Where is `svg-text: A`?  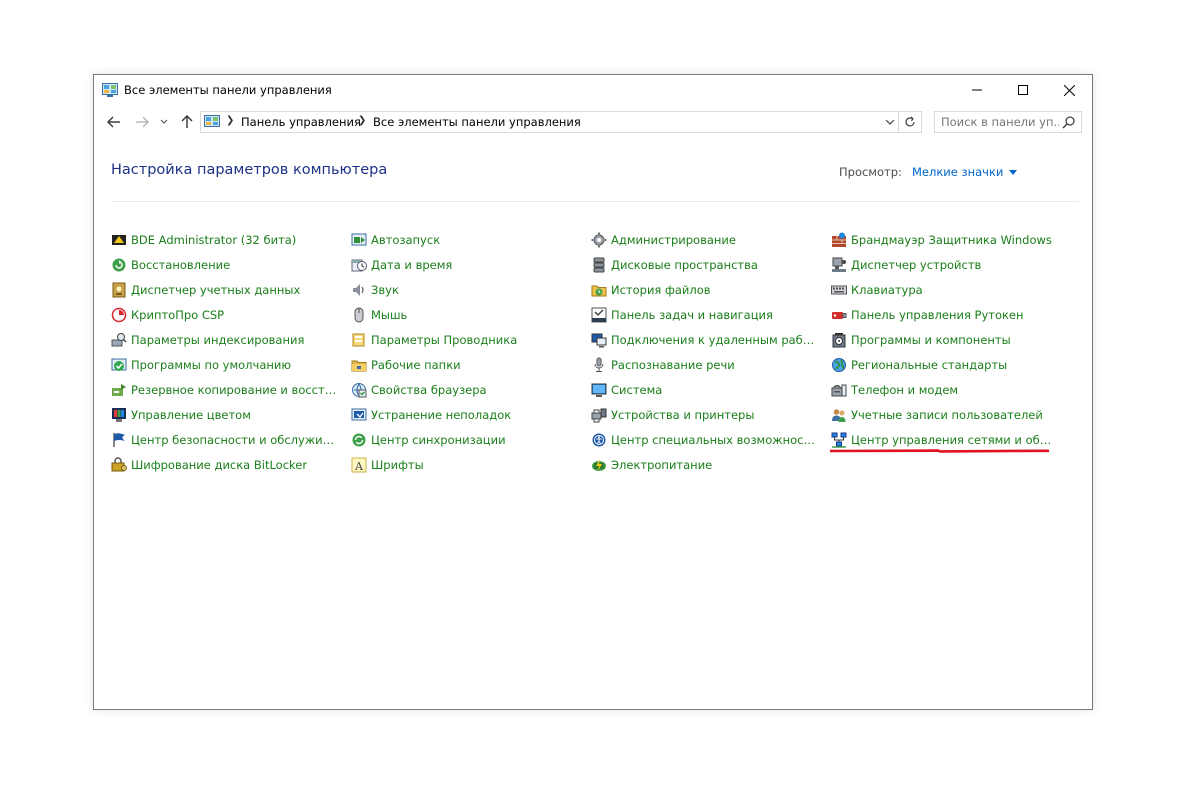 svg-text: A is located at coordinates (359, 466).